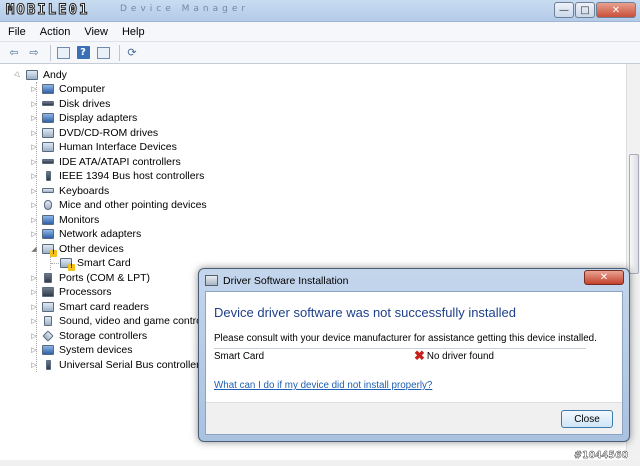  I want to click on help-icon: ?, so click(83, 53).